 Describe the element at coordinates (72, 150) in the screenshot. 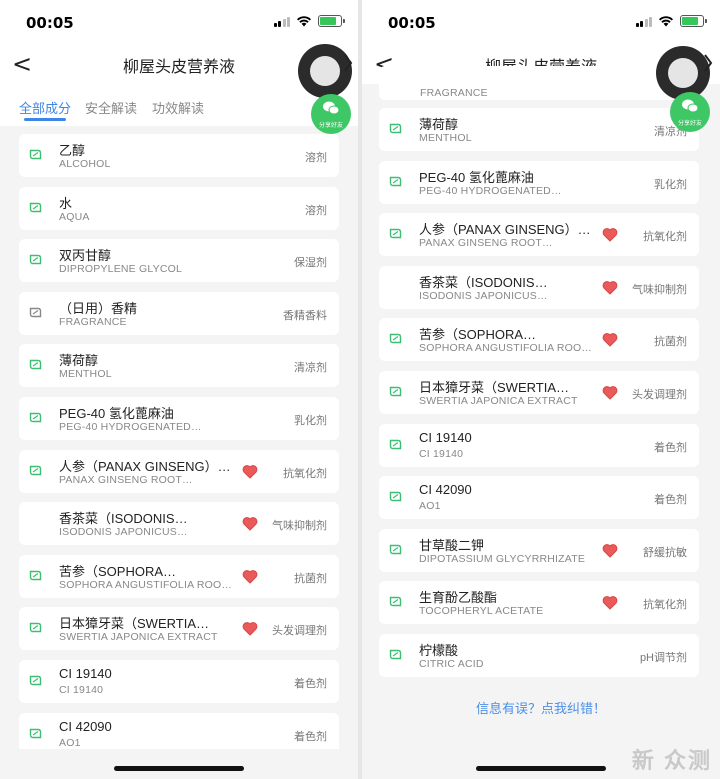

I see `ingredient-name: 乙醇` at that location.